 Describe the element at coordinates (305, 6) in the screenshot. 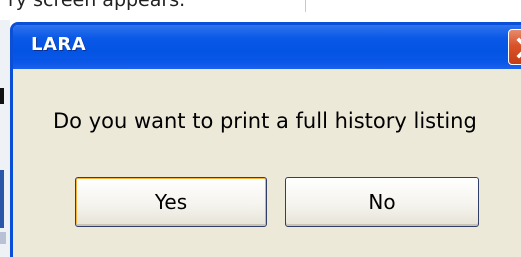

I see `background-divider` at that location.